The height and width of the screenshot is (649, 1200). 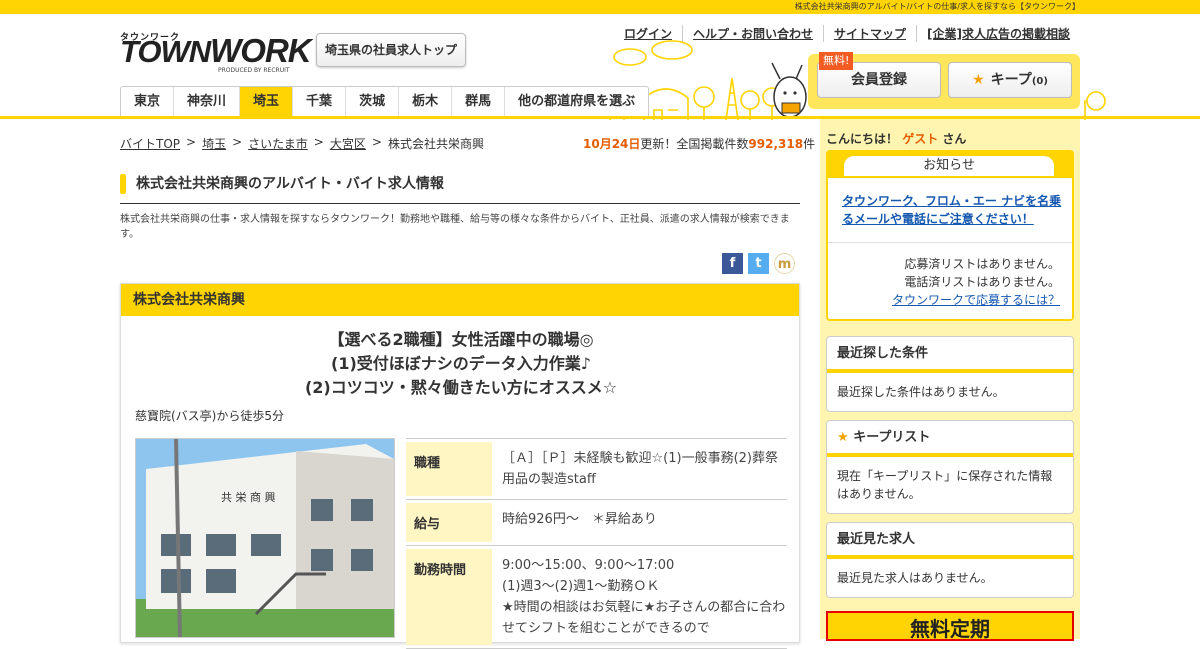 I want to click on pref-top-button: 埼玉県の社員求人トップ, so click(x=391, y=50).